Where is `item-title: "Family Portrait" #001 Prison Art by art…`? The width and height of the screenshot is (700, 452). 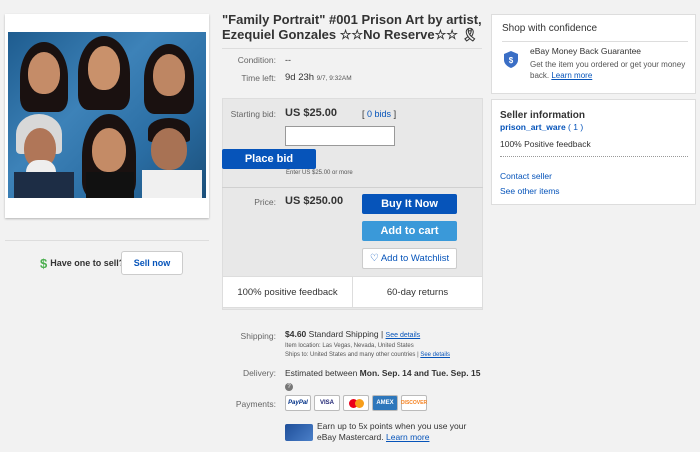
item-title: "Family Portrait" #001 Prison Art by art… is located at coordinates (352, 27).